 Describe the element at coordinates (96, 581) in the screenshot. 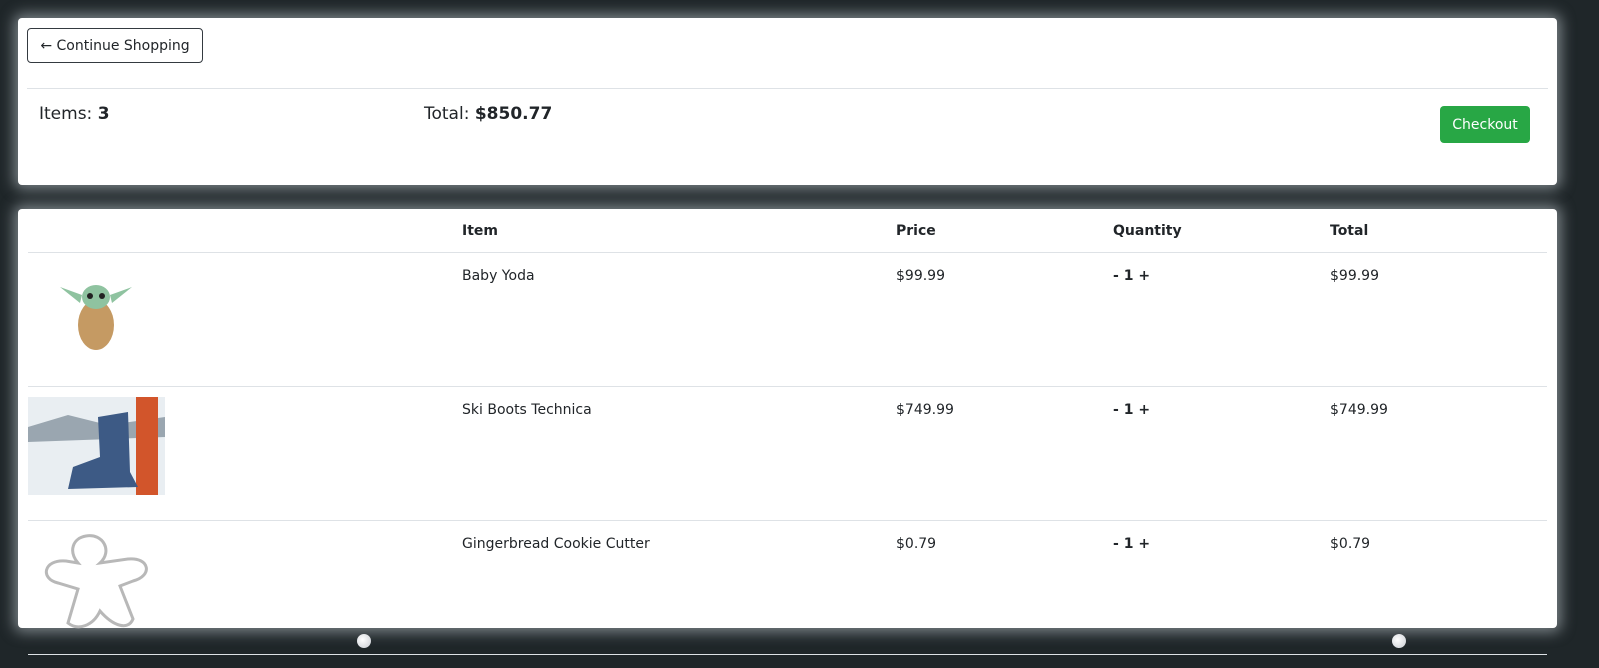

I see `cookie-cutter-image` at that location.